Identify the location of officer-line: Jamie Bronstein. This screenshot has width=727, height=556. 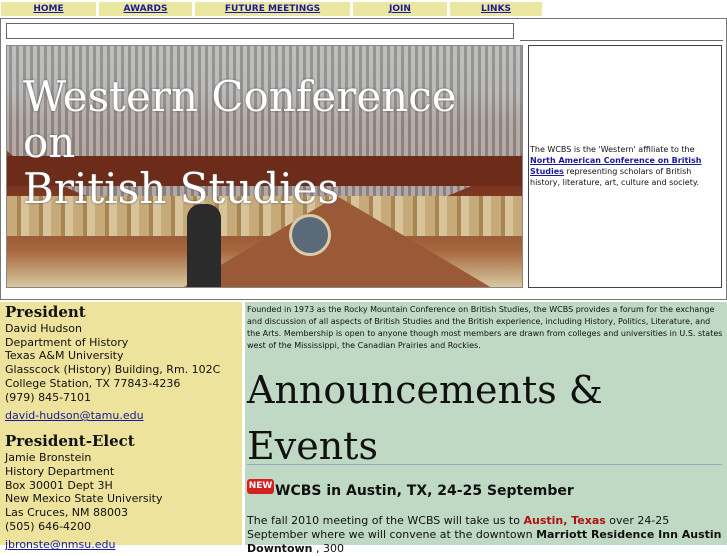
(48, 458).